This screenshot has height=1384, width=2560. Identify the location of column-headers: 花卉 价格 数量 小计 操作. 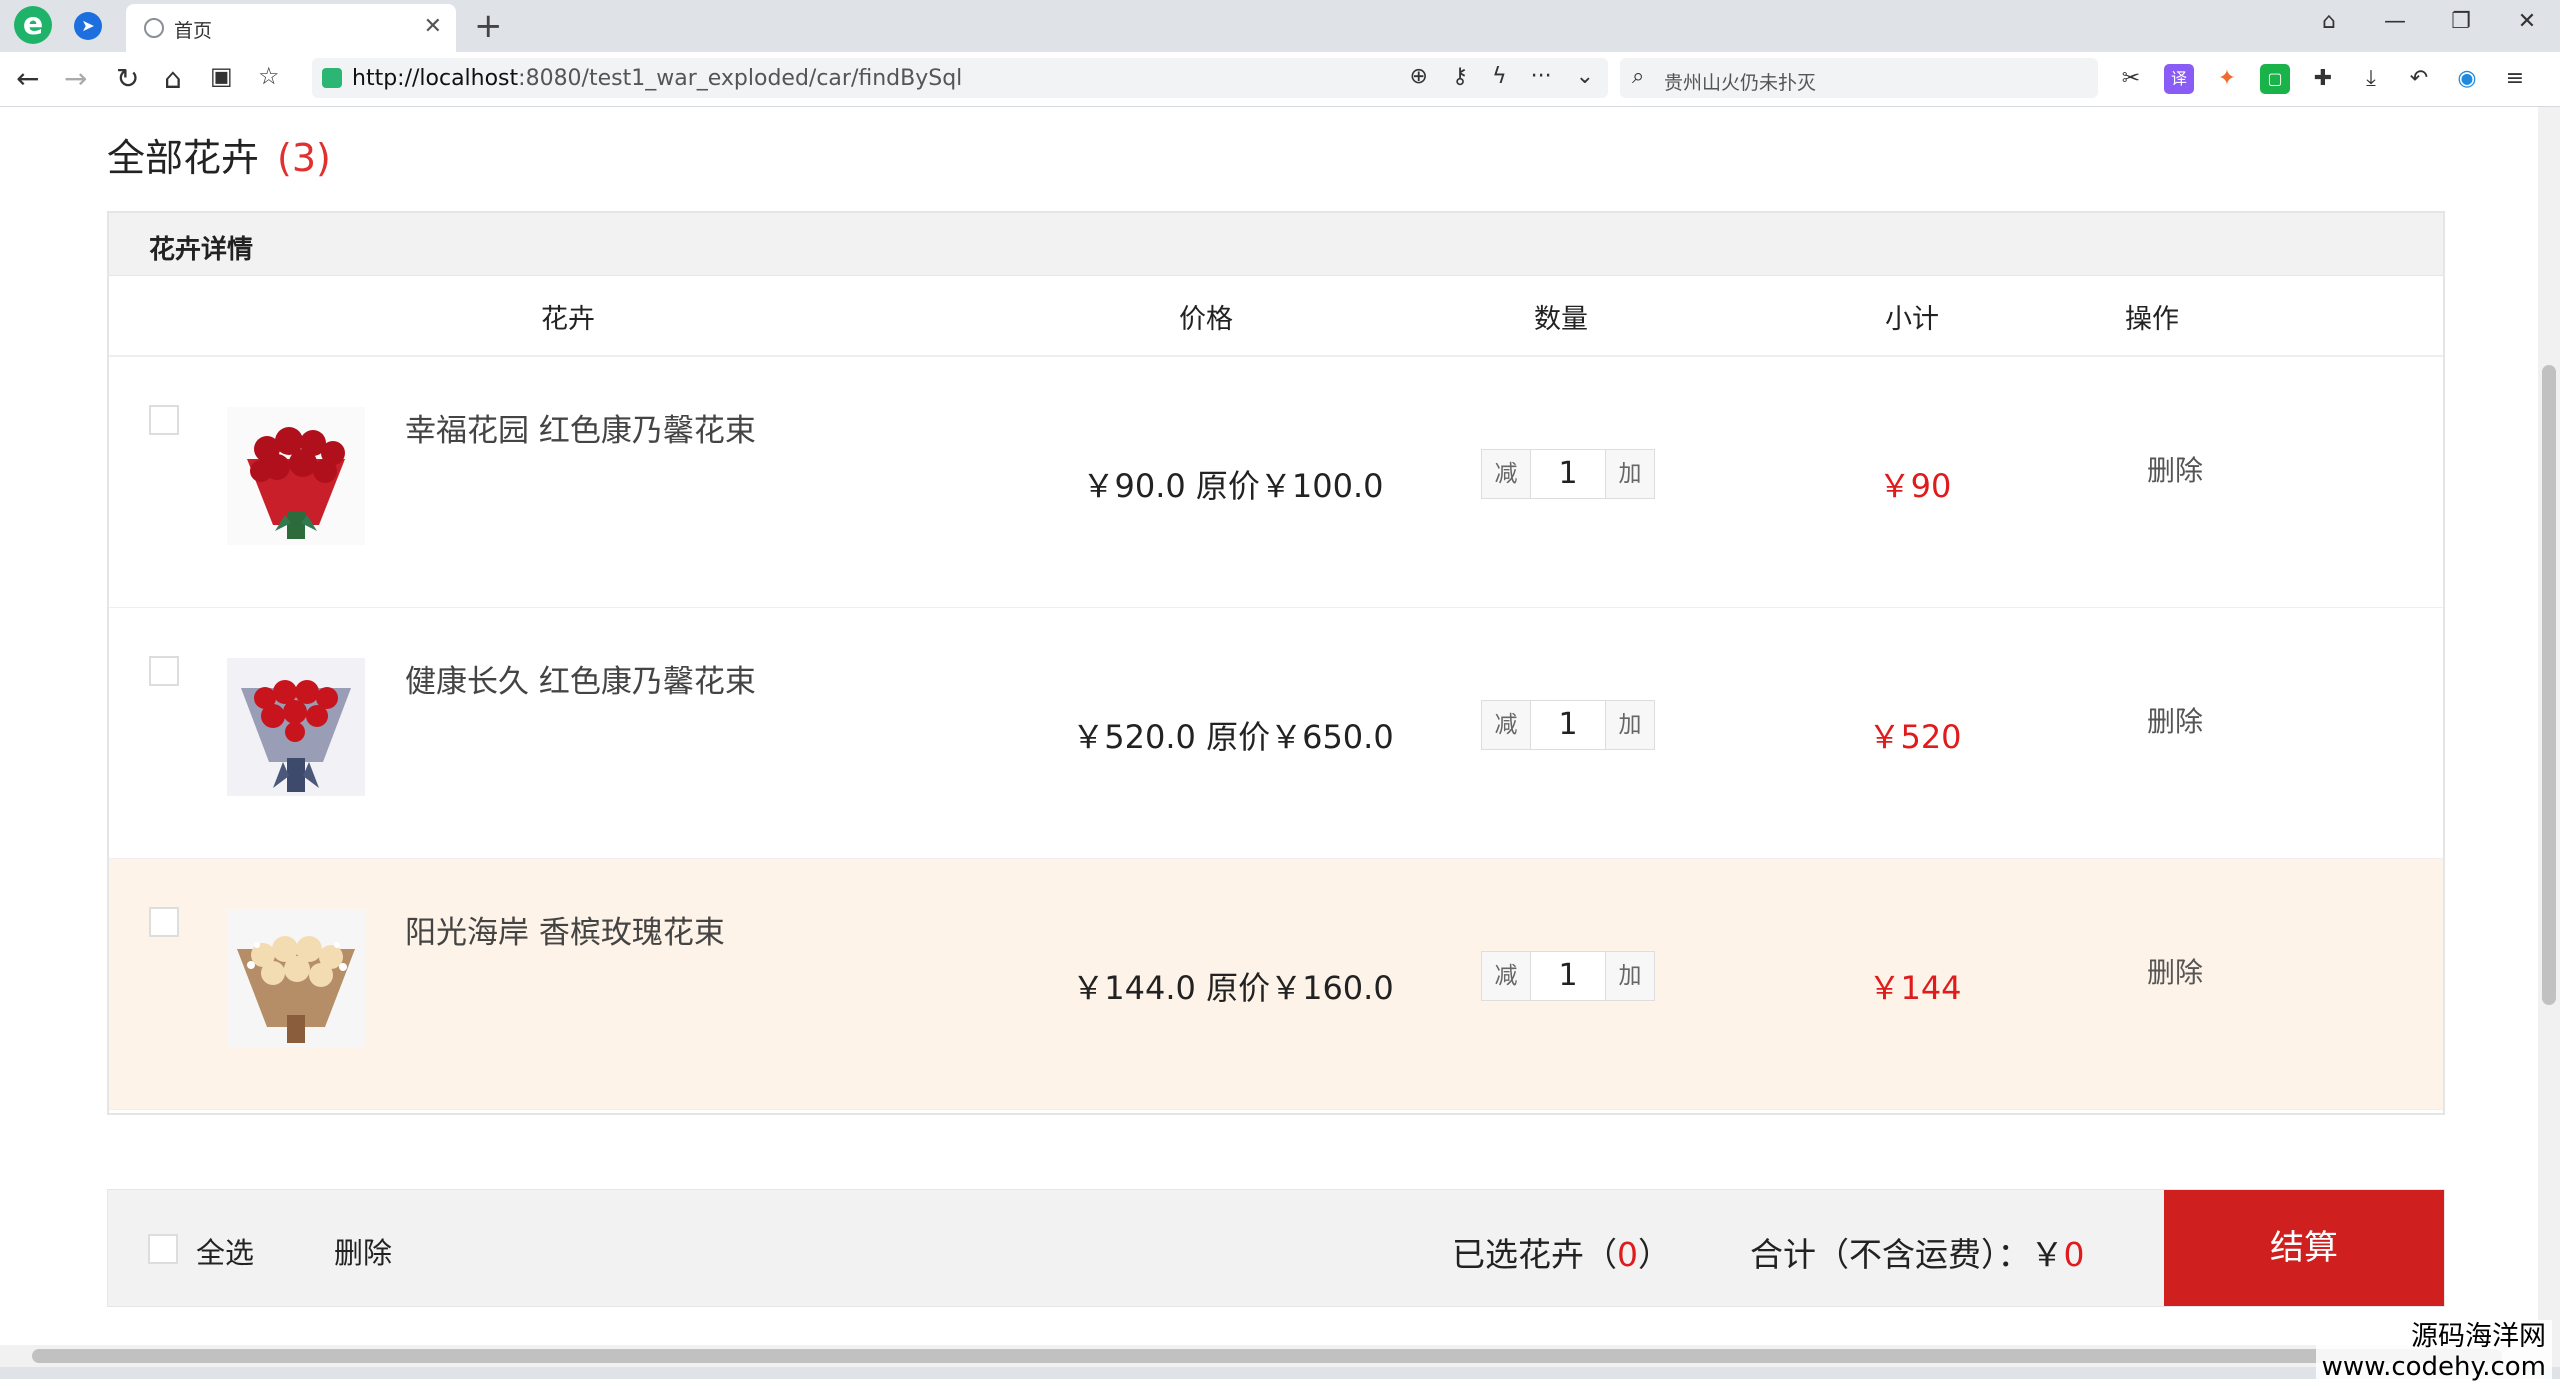
(1276, 316).